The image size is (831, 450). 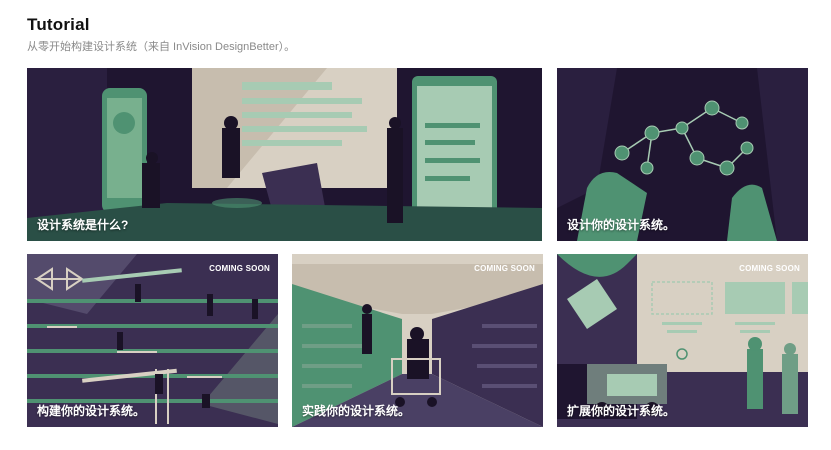 I want to click on card-title: 设计系统是什么?, so click(x=83, y=225).